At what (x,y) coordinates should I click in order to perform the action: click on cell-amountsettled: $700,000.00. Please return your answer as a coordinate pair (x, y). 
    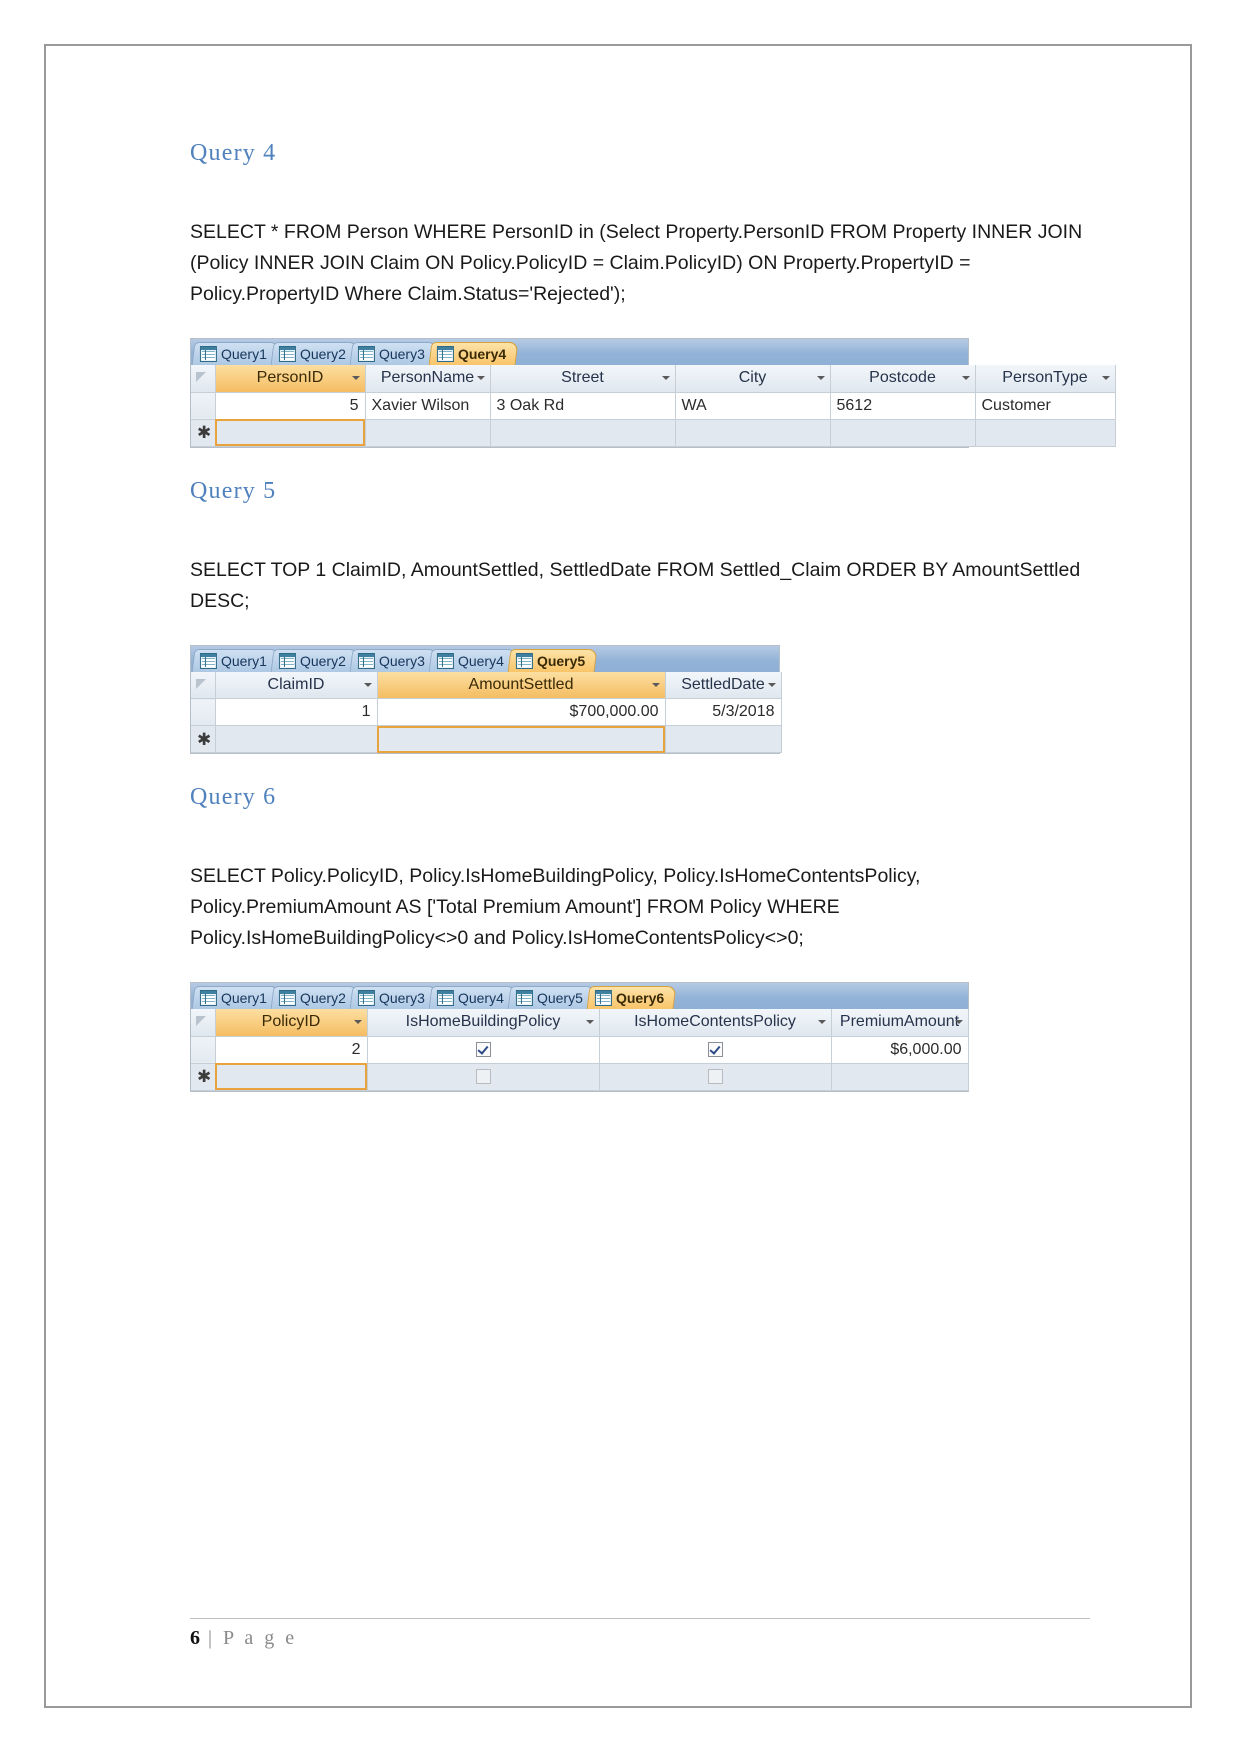
    Looking at the image, I should click on (521, 712).